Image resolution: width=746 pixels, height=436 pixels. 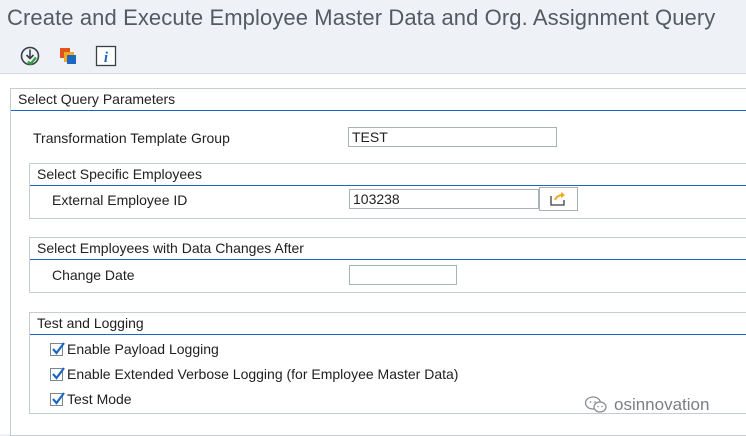 I want to click on execute-icon, so click(x=30, y=56).